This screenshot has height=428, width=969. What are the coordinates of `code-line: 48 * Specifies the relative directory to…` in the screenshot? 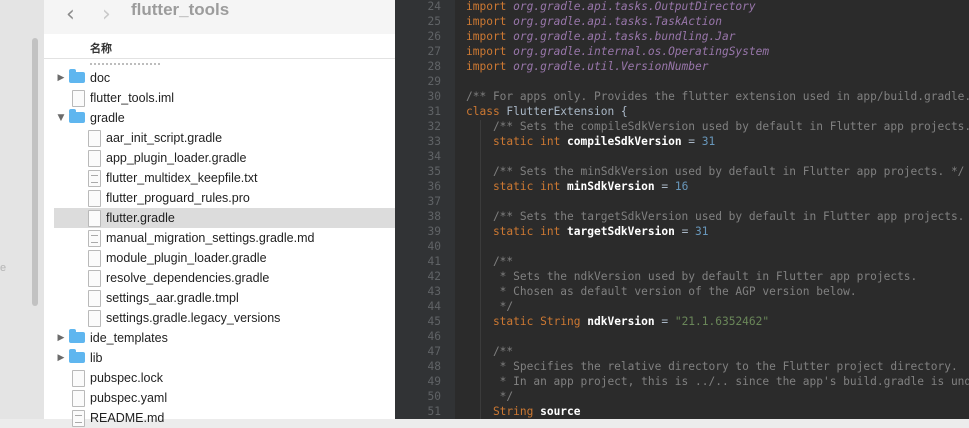 It's located at (682, 366).